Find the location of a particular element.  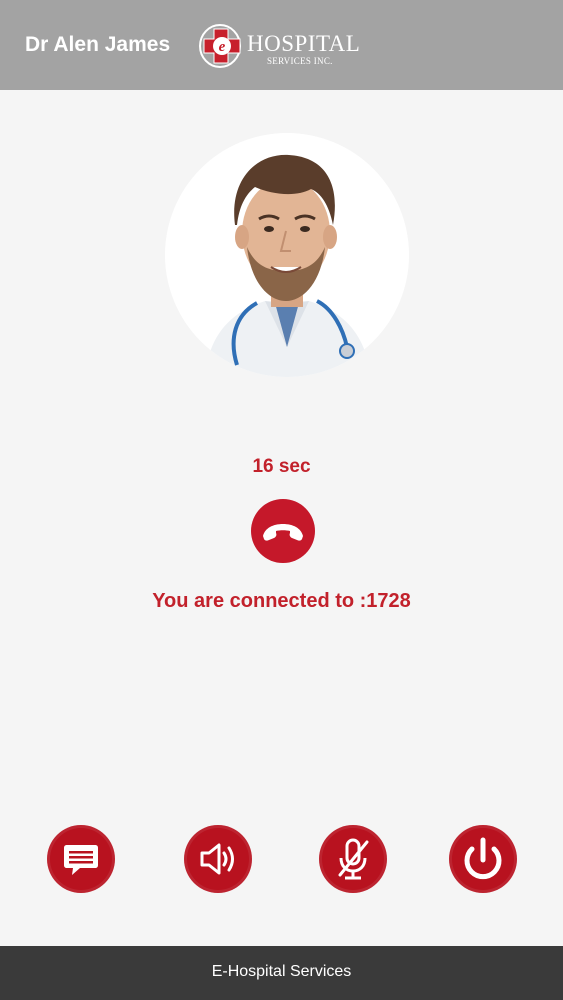

app-footer: E-Hospital Services is located at coordinates (281, 973).